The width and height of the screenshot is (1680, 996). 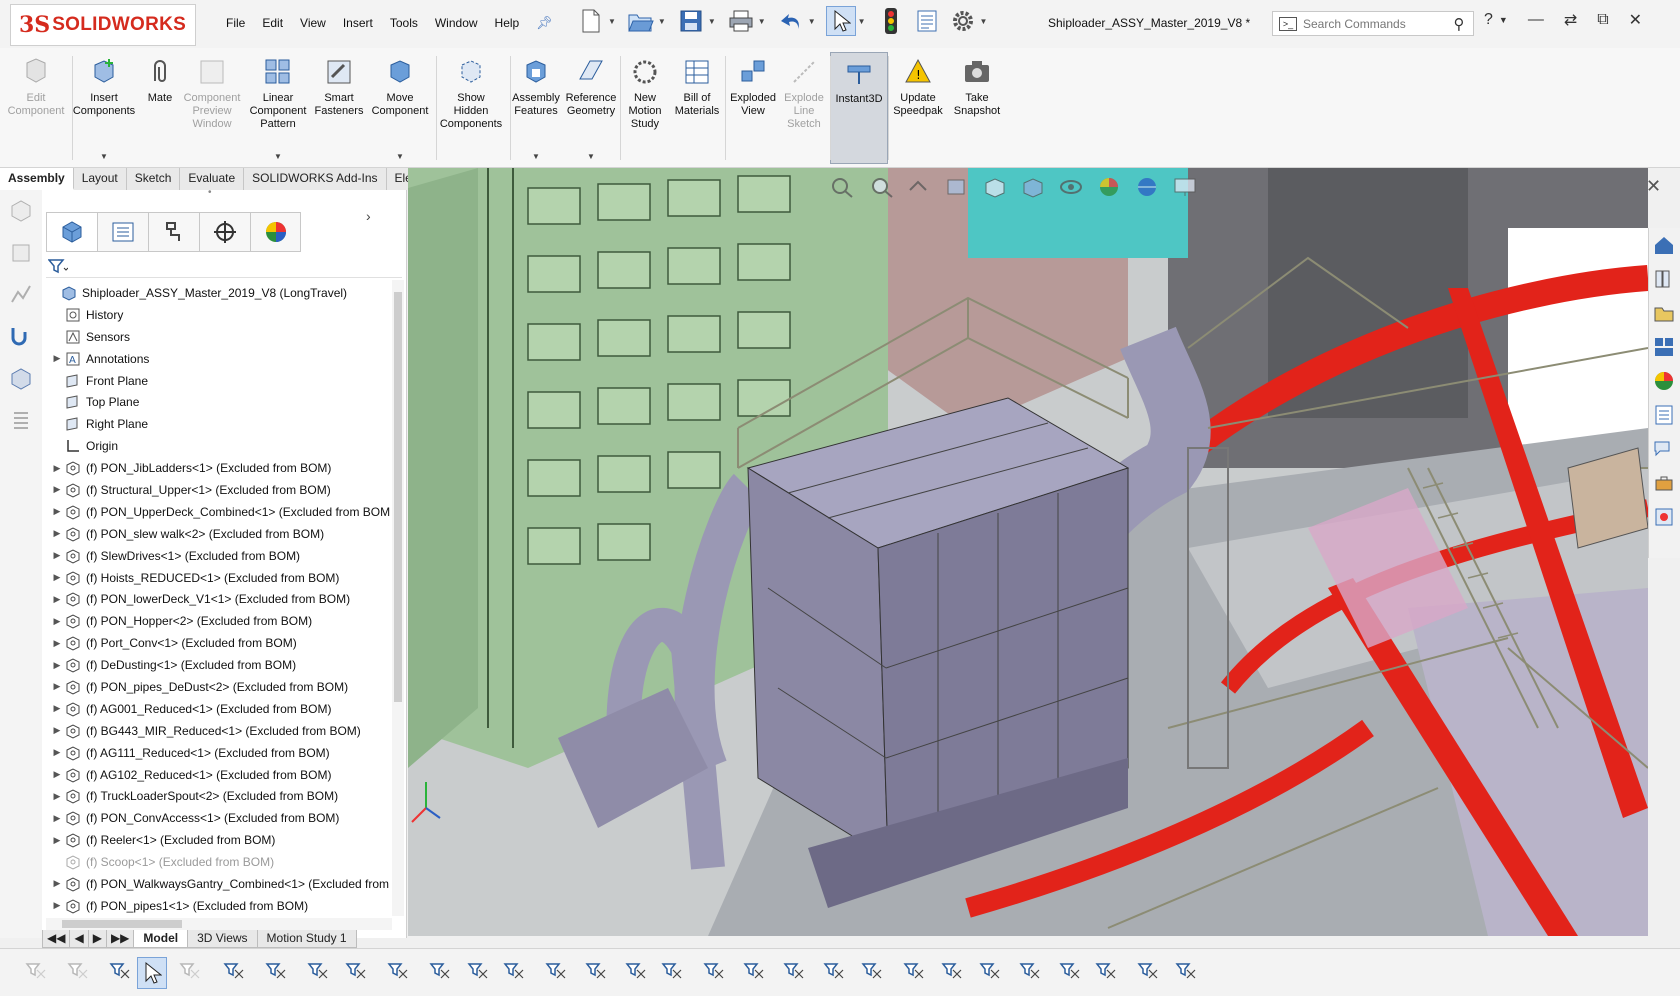 I want to click on options-gear-icon, so click(x=963, y=21).